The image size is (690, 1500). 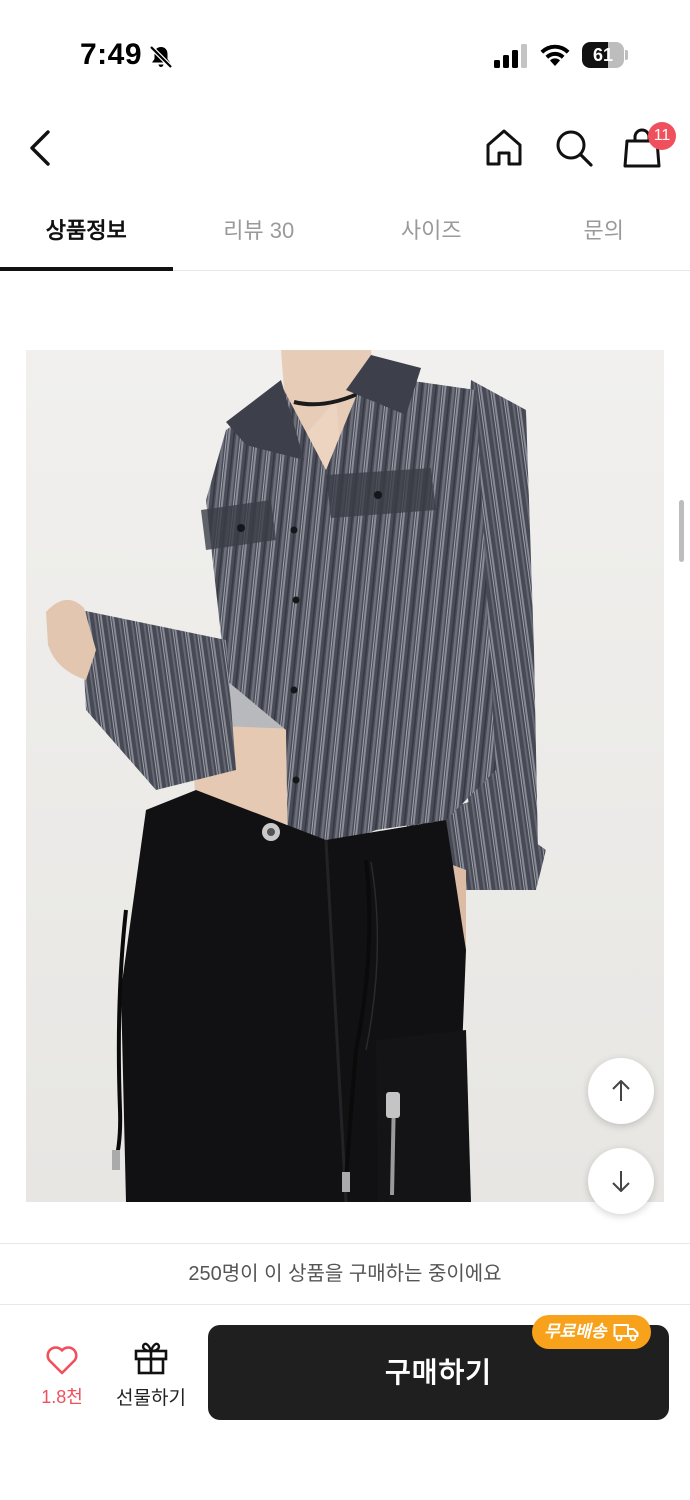 What do you see at coordinates (345, 55) in the screenshot?
I see `status-bar: 7:49 61` at bounding box center [345, 55].